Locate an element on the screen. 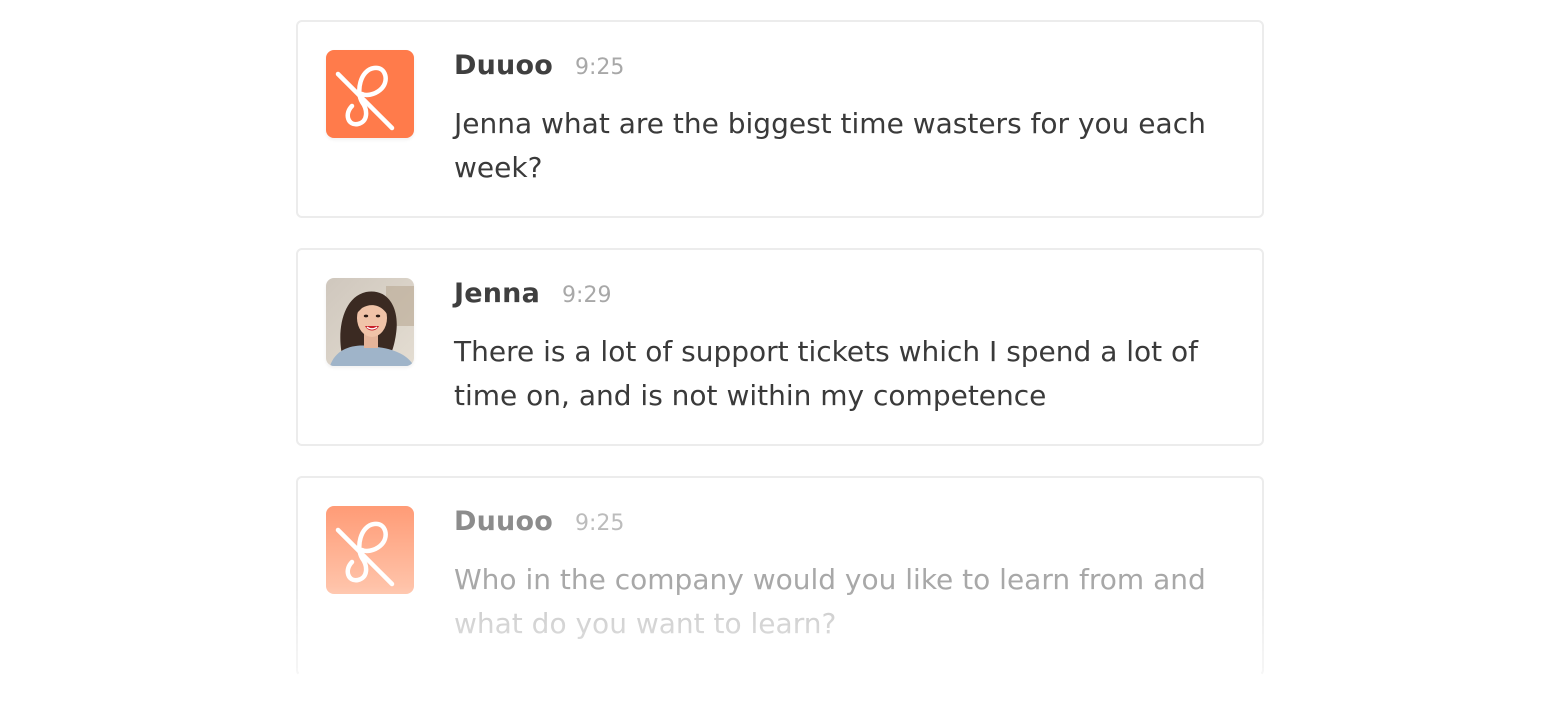 The width and height of the screenshot is (1560, 706). timestamp: 9:29 is located at coordinates (587, 295).